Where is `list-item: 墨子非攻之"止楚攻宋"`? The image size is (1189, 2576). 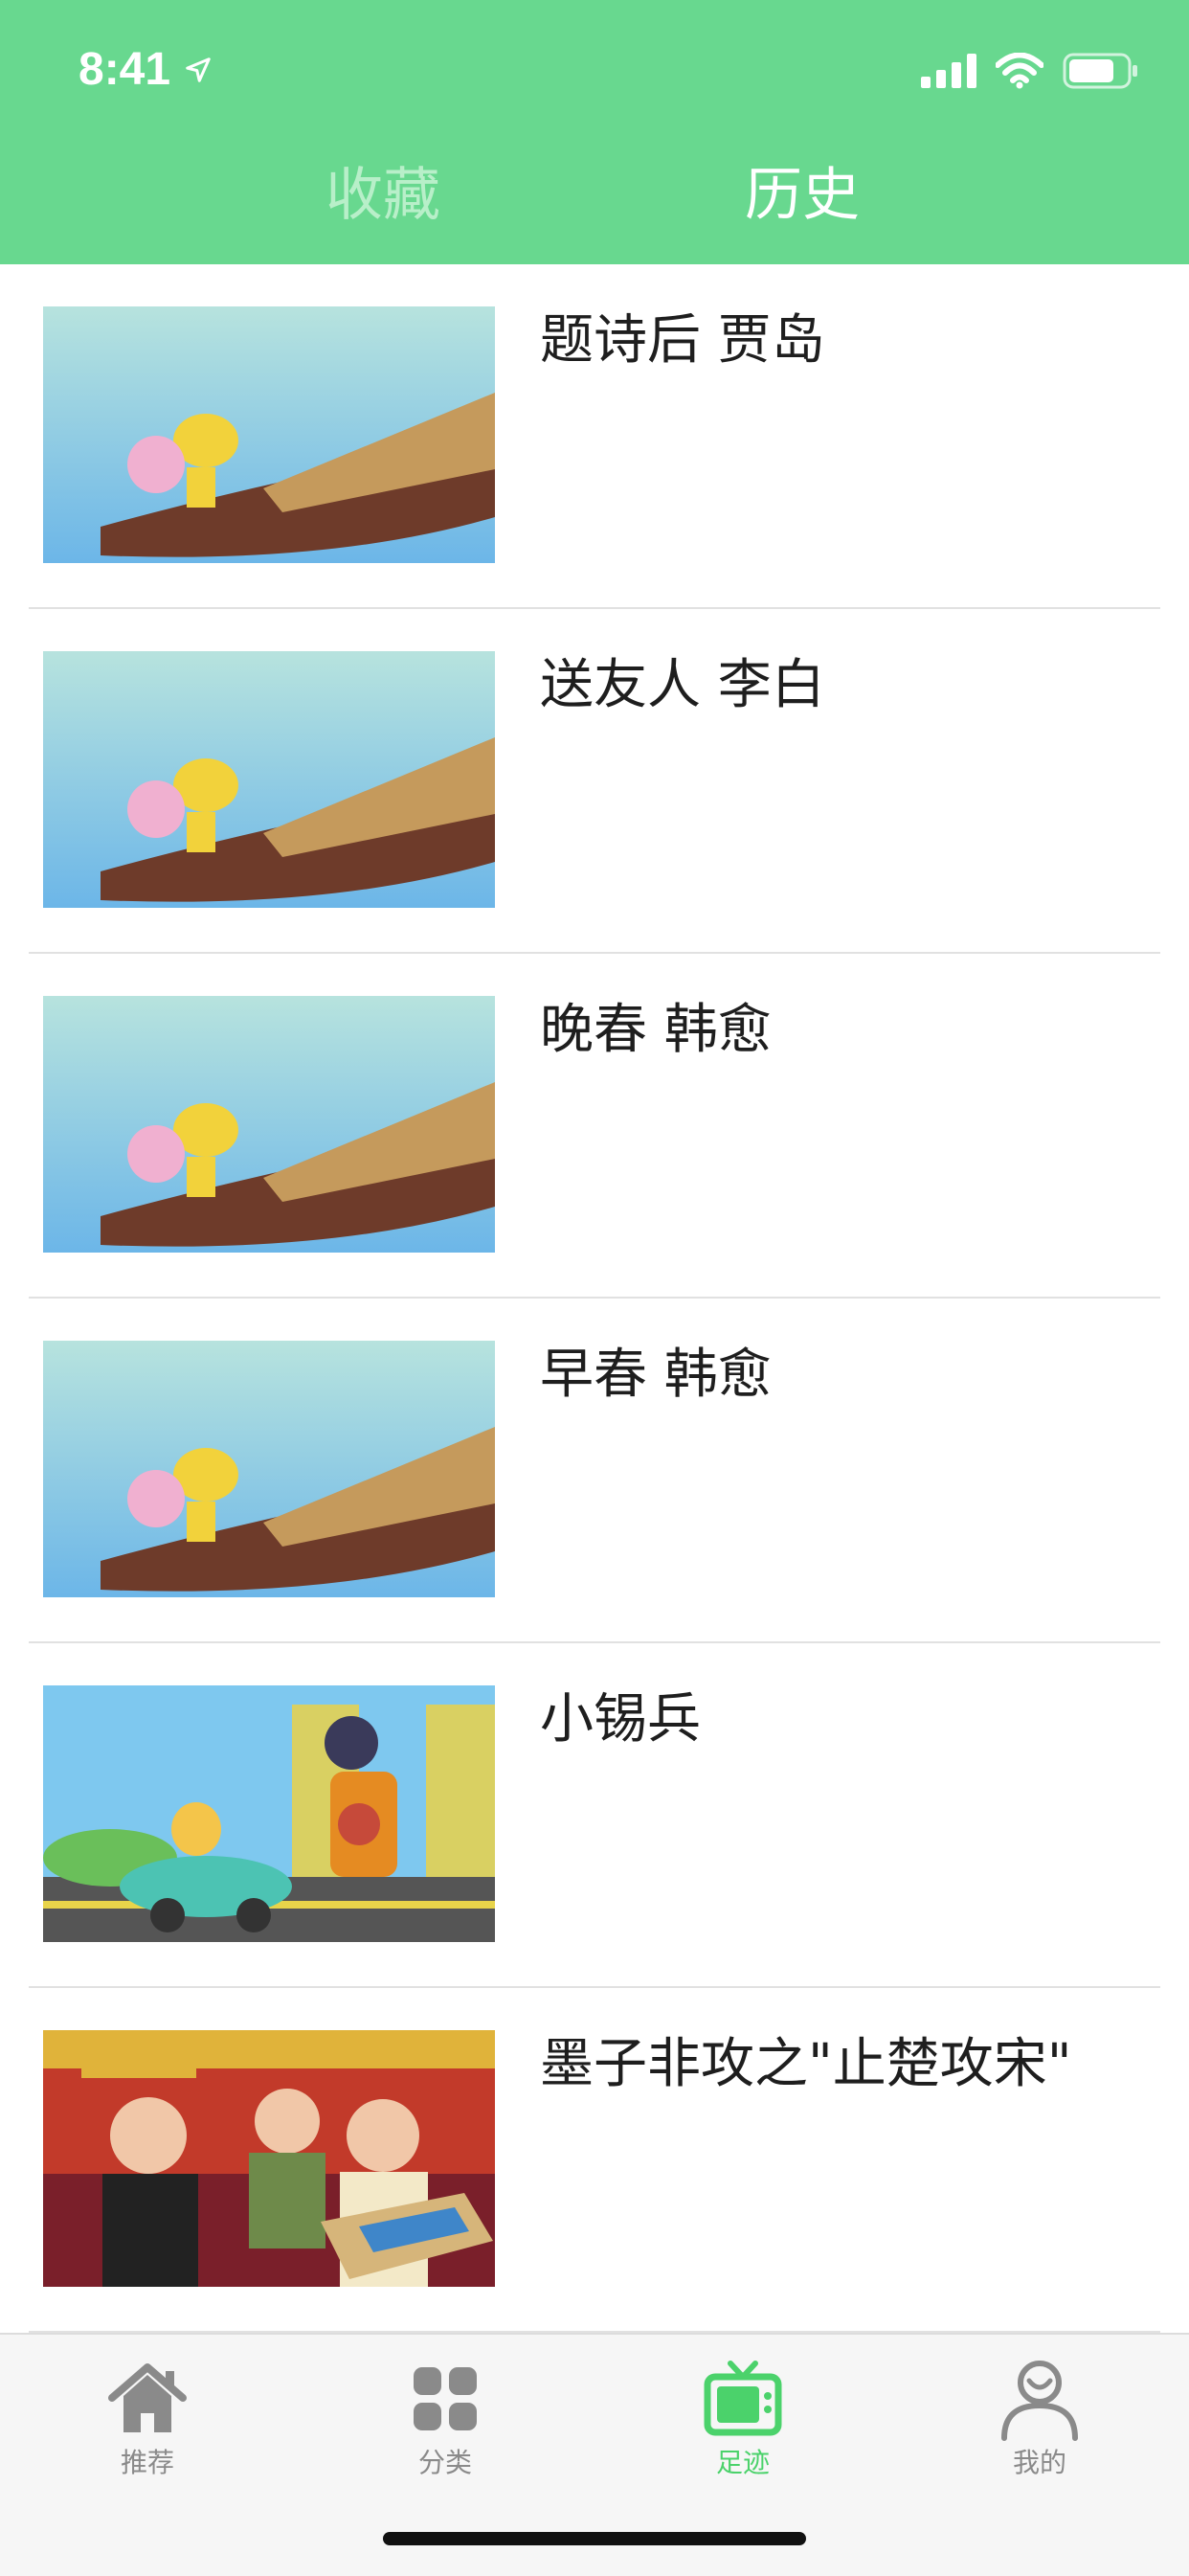 list-item: 墨子非攻之"止楚攻宋" is located at coordinates (594, 2160).